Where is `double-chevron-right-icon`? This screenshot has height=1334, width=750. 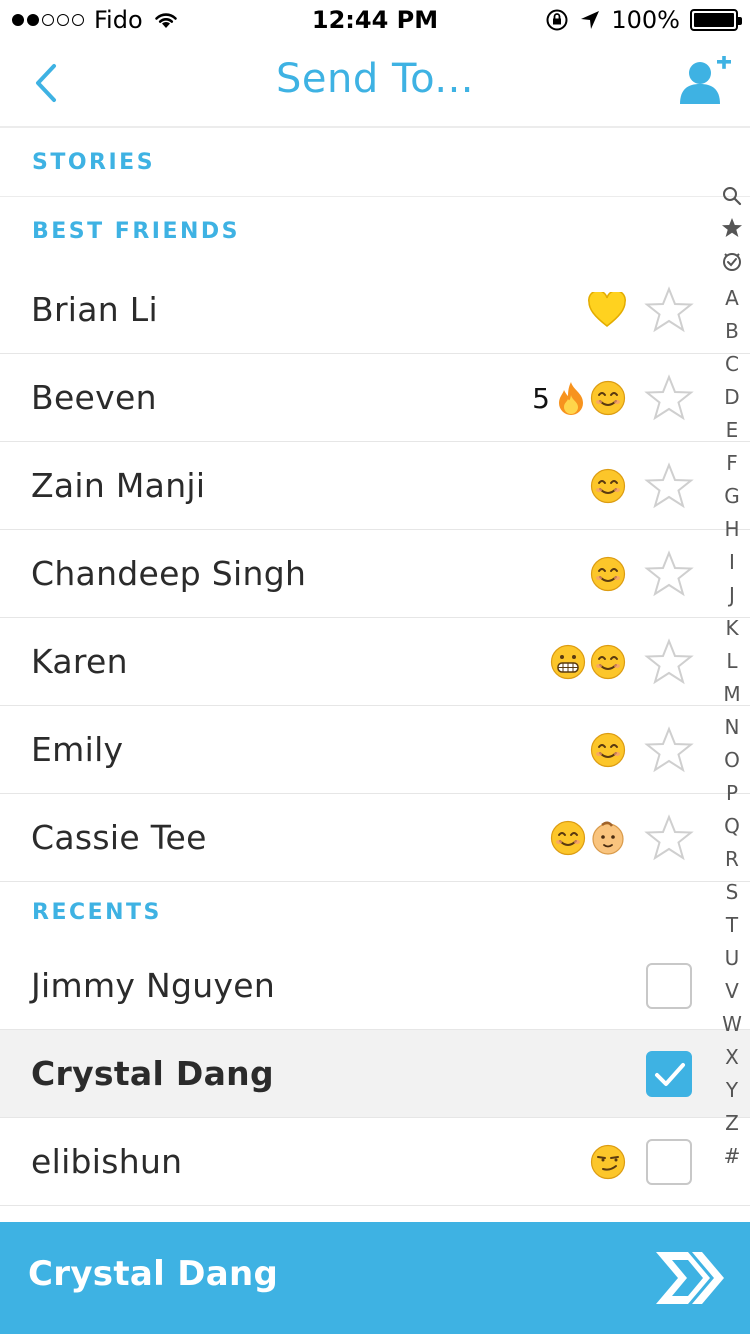 double-chevron-right-icon is located at coordinates (688, 1278).